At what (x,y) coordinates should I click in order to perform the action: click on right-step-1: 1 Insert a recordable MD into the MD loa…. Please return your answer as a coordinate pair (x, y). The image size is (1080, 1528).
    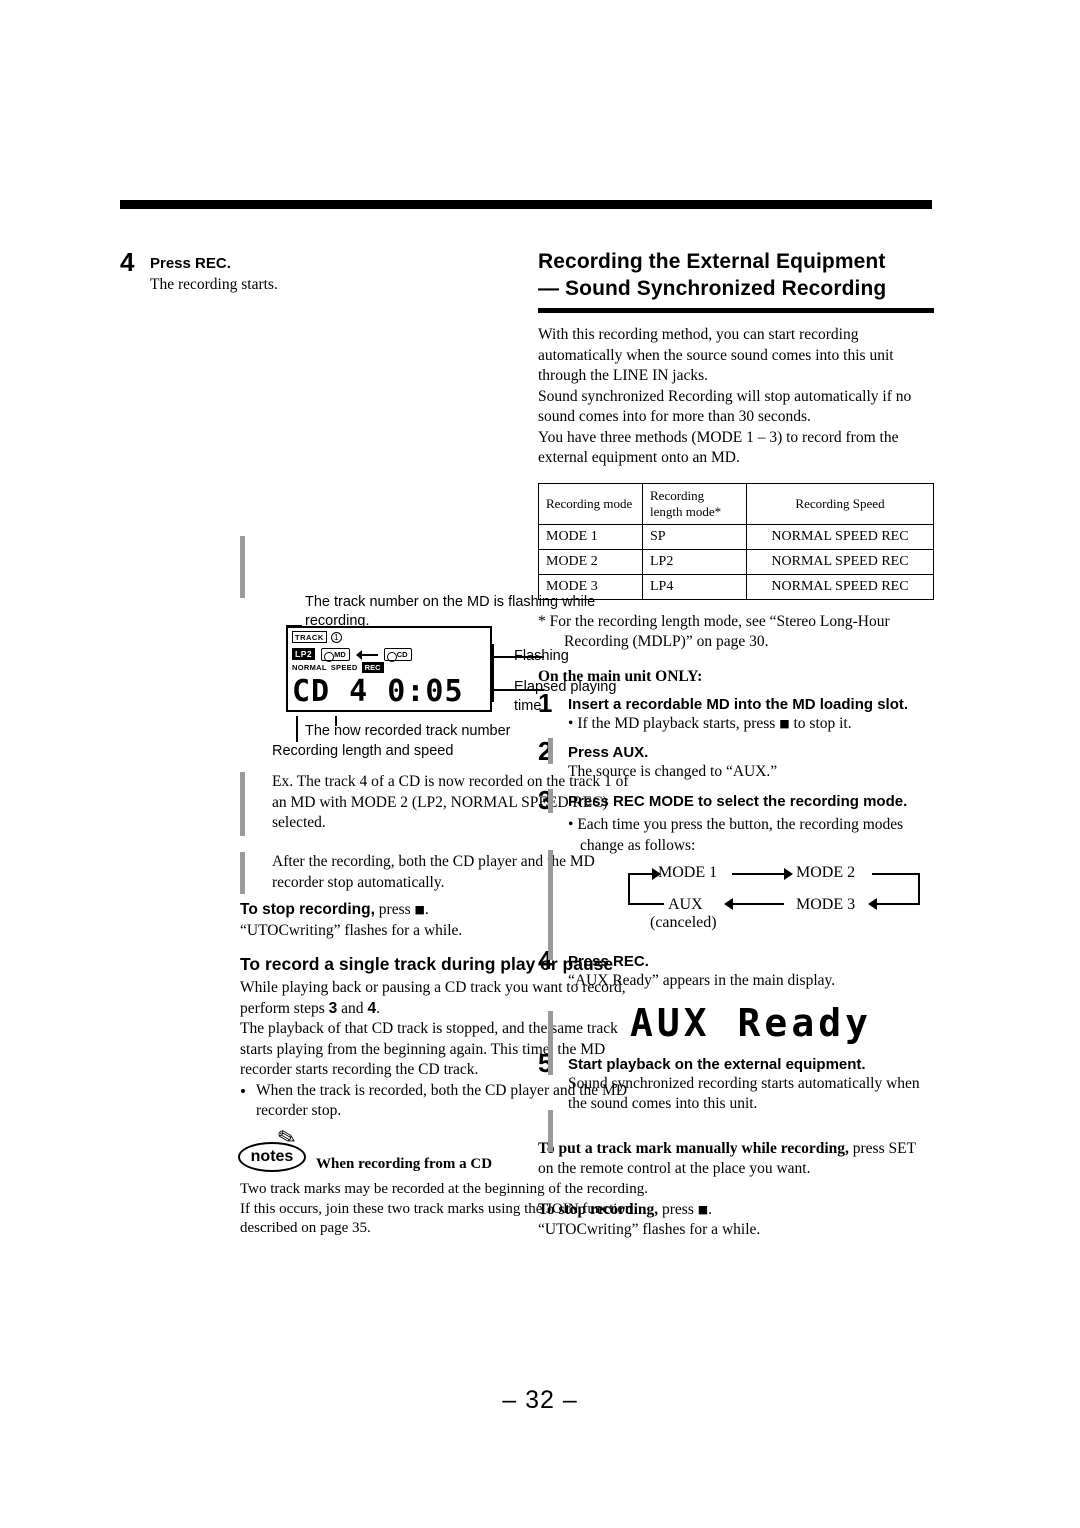
    Looking at the image, I should click on (736, 712).